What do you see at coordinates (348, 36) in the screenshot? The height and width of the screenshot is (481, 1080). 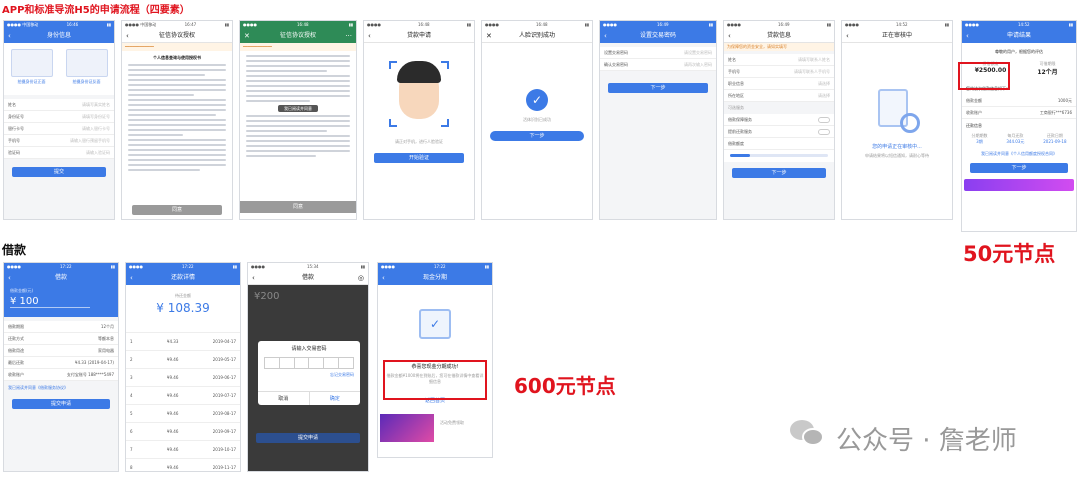 I see `more-icon: ···` at bounding box center [348, 36].